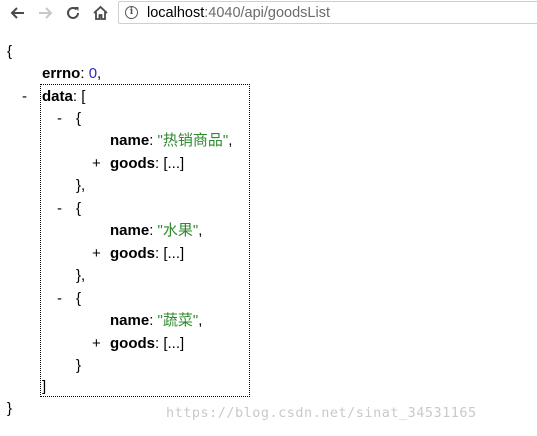 This screenshot has width=537, height=436. I want to click on name-value: "水果", so click(178, 230).